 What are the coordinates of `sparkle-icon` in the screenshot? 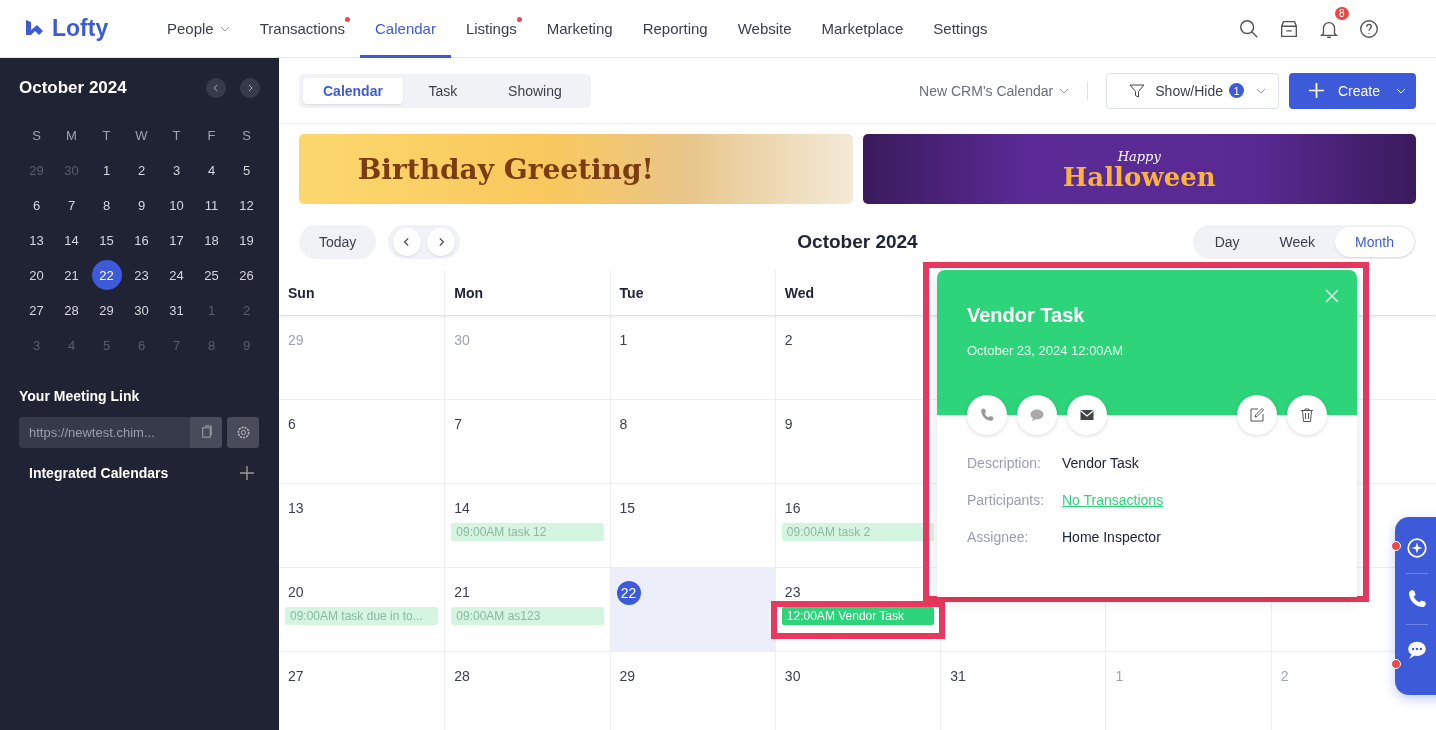 It's located at (1417, 548).